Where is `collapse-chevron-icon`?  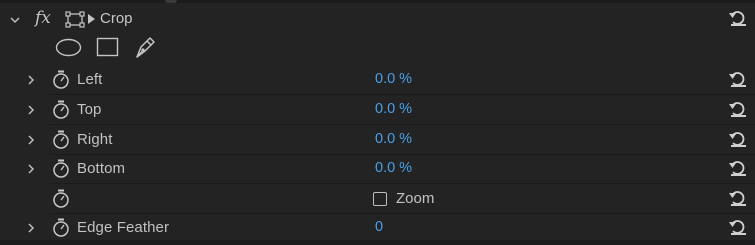
collapse-chevron-icon is located at coordinates (15, 20).